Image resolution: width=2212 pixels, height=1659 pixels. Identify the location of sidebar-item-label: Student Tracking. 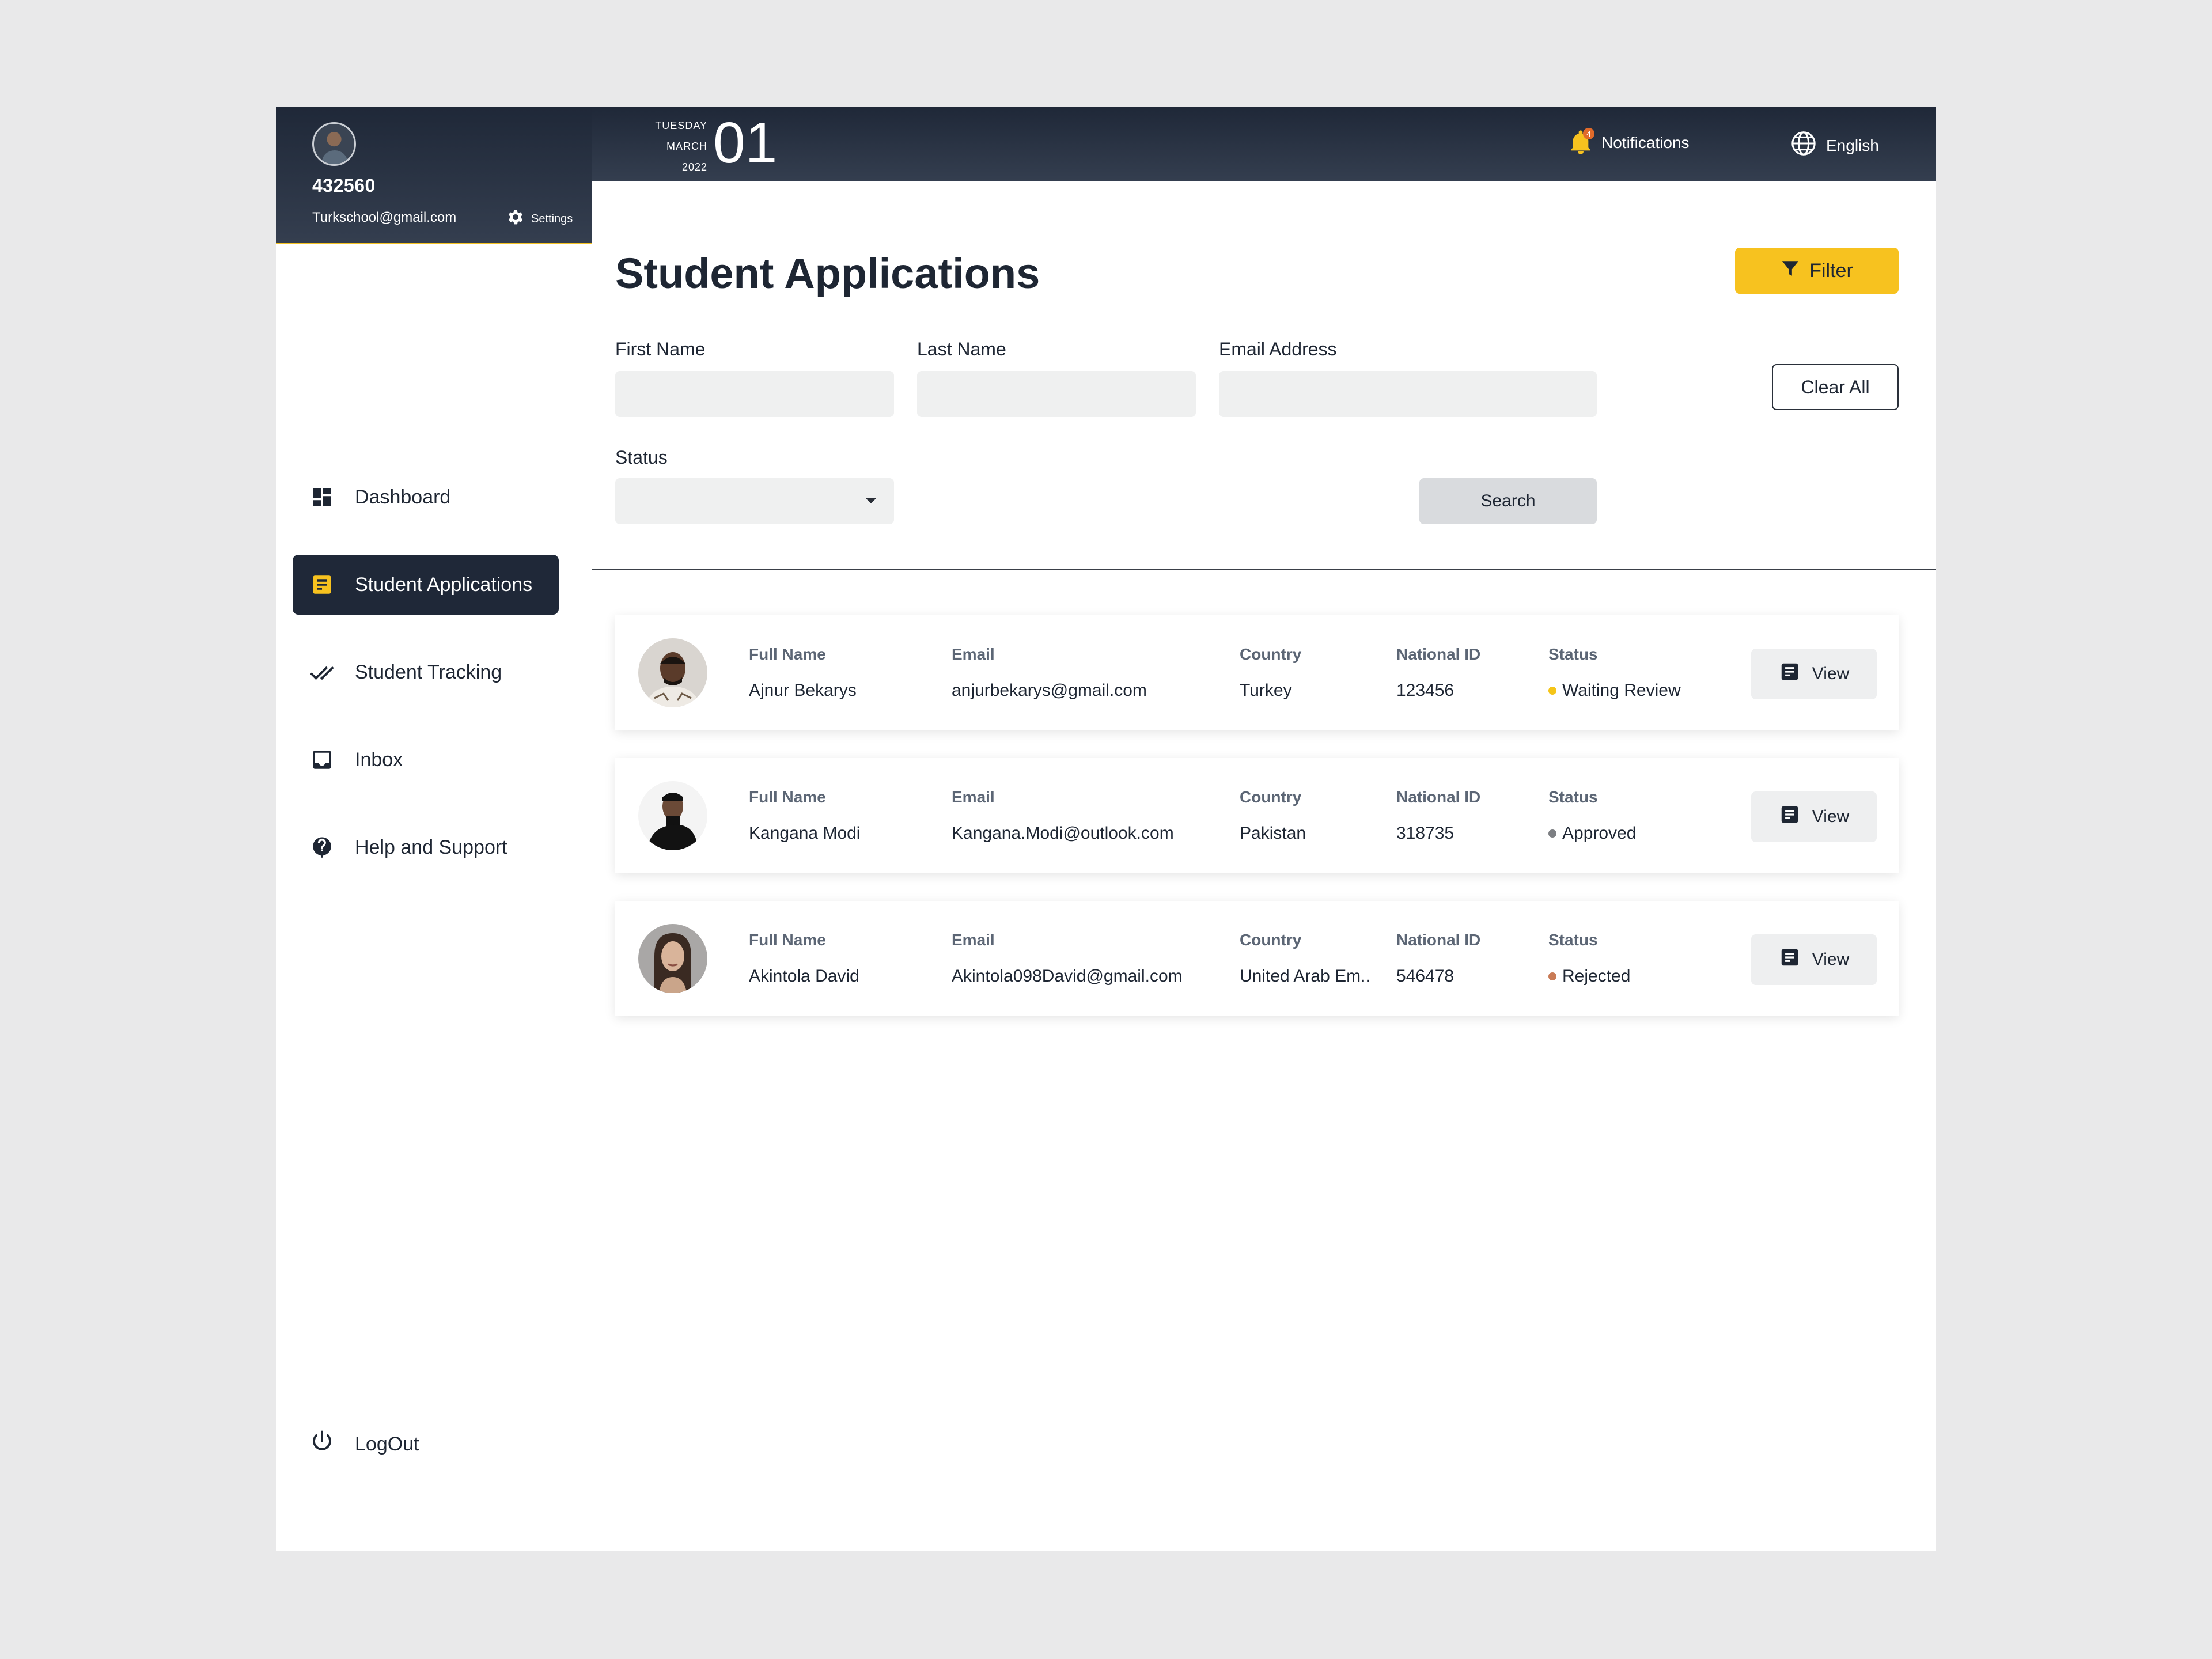
(428, 672).